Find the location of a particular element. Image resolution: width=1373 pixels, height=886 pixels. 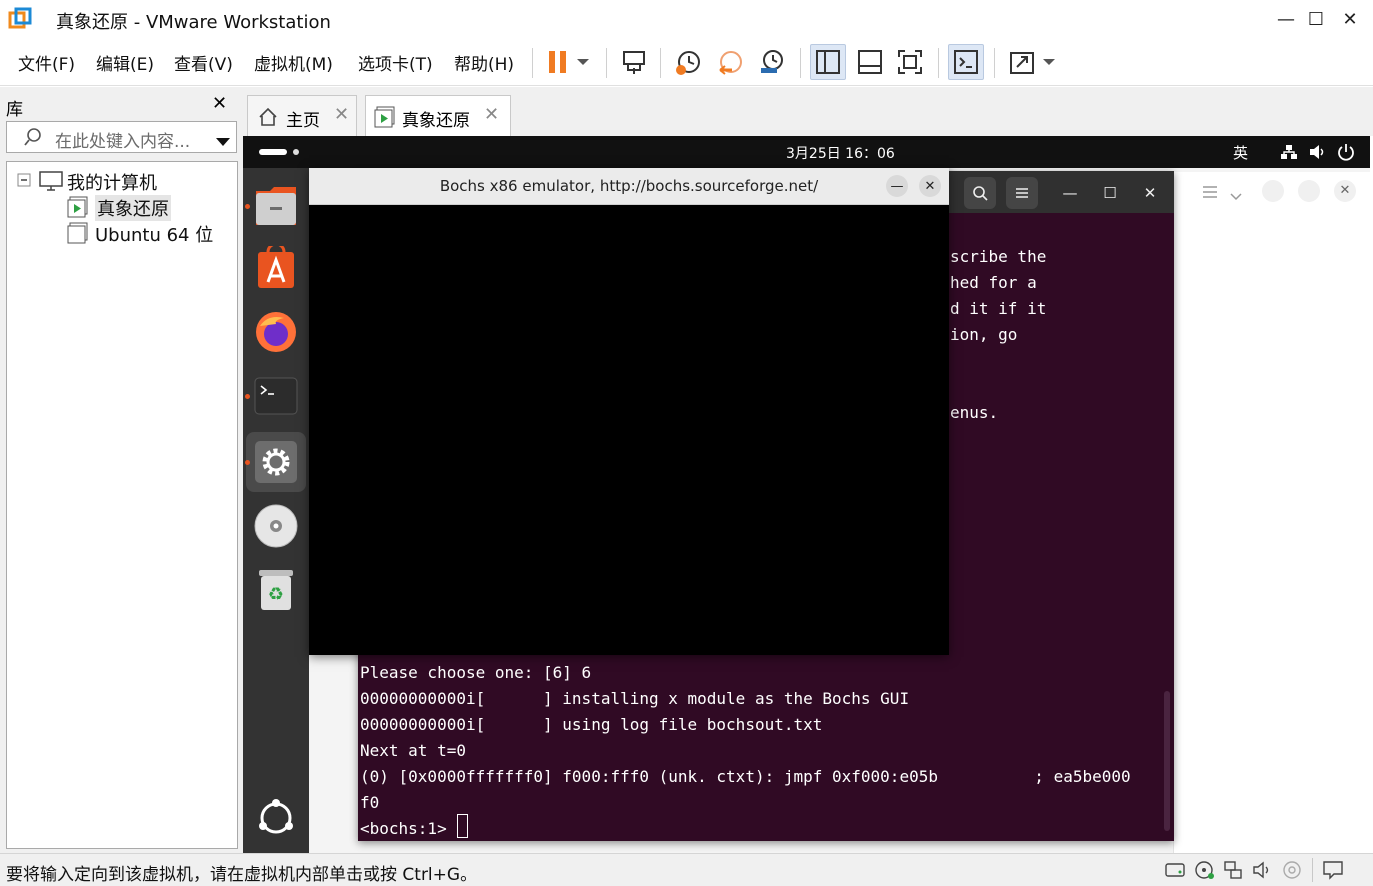

sound-card-icon is located at coordinates (1263, 870).